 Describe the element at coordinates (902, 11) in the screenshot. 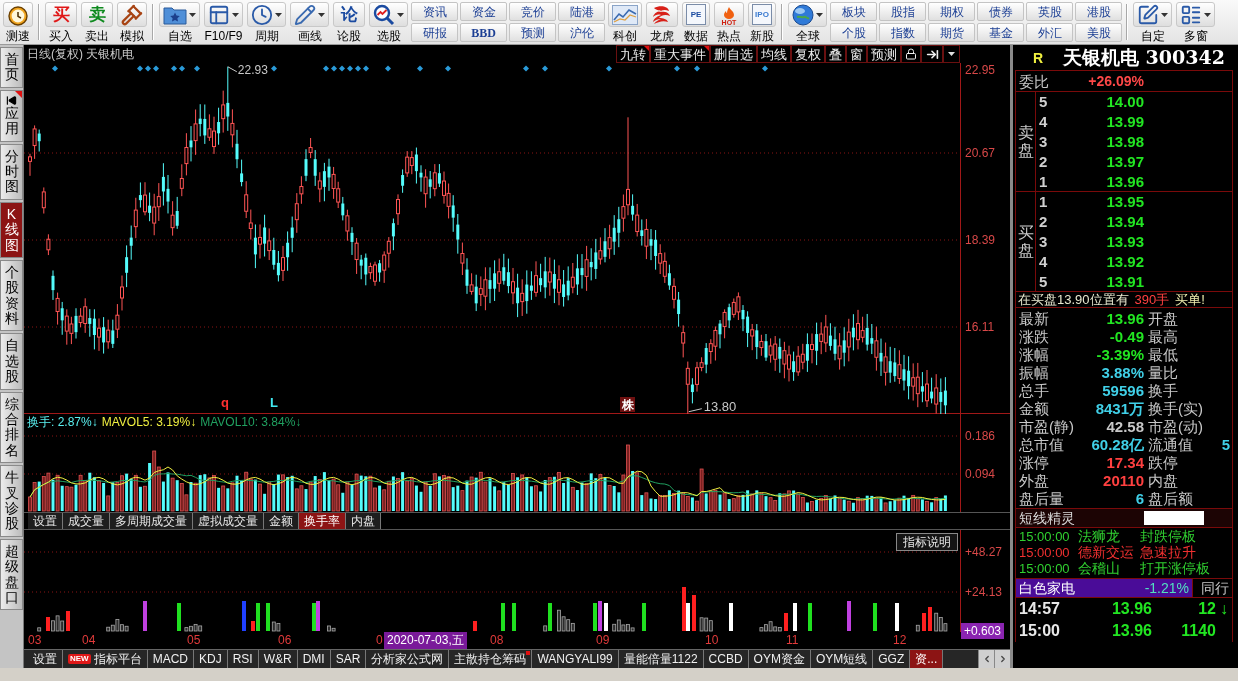

I see `toolbar-button: 股指` at that location.